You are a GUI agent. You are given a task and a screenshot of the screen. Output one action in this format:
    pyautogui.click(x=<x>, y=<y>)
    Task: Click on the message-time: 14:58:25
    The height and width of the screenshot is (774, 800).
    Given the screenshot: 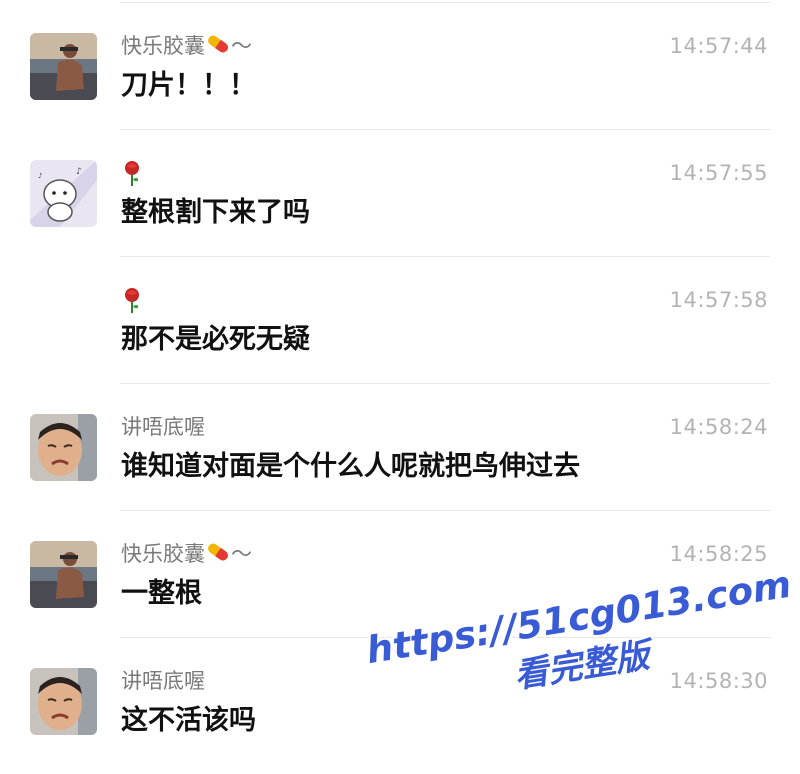 What is the action you would take?
    pyautogui.click(x=718, y=554)
    